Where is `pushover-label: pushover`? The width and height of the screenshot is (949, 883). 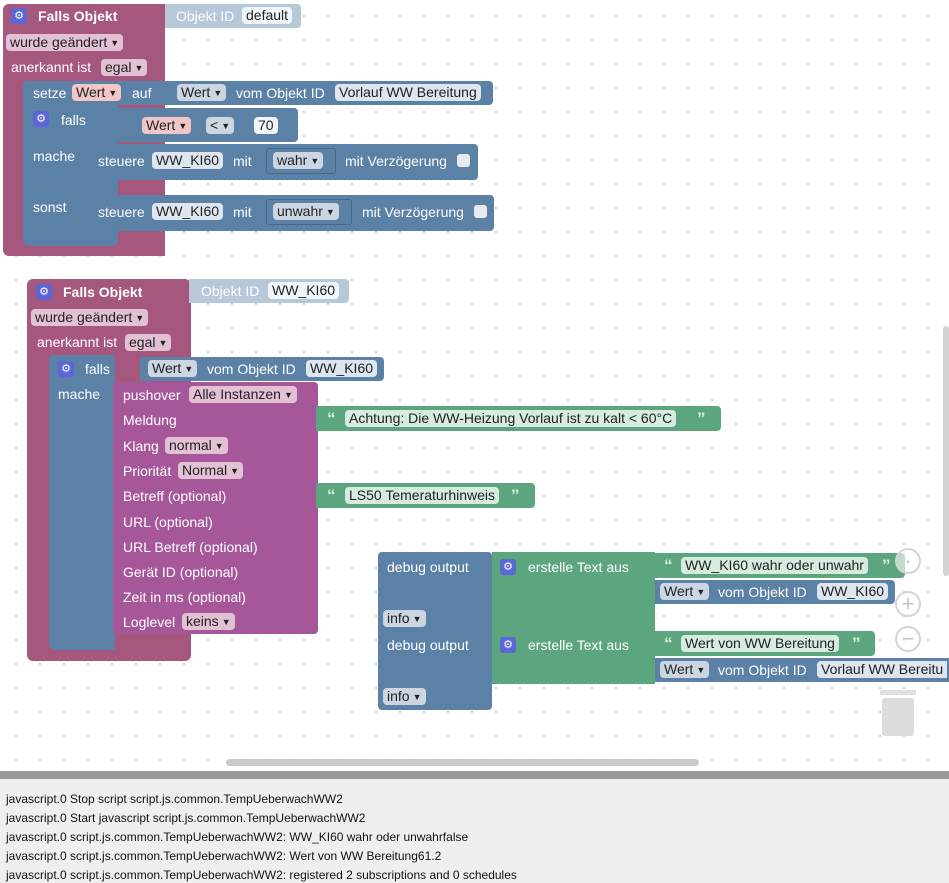 pushover-label: pushover is located at coordinates (152, 395).